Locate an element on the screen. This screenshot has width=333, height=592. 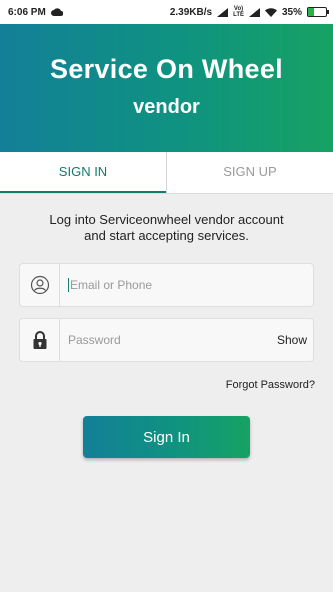
user-icon is located at coordinates (40, 285).